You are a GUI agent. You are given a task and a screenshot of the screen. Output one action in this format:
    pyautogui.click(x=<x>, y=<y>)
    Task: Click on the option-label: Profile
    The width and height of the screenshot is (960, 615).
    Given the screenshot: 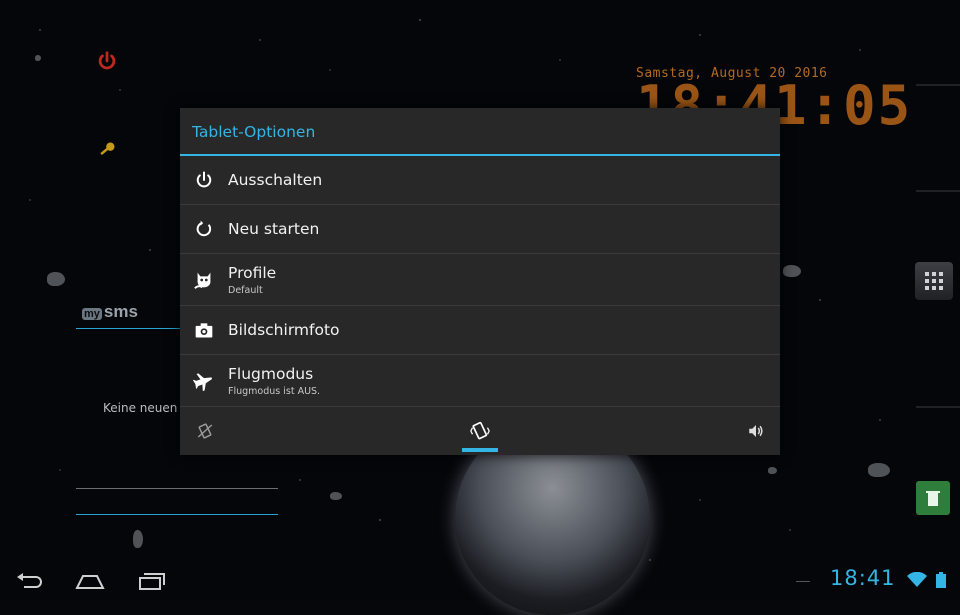 What is the action you would take?
    pyautogui.click(x=252, y=272)
    